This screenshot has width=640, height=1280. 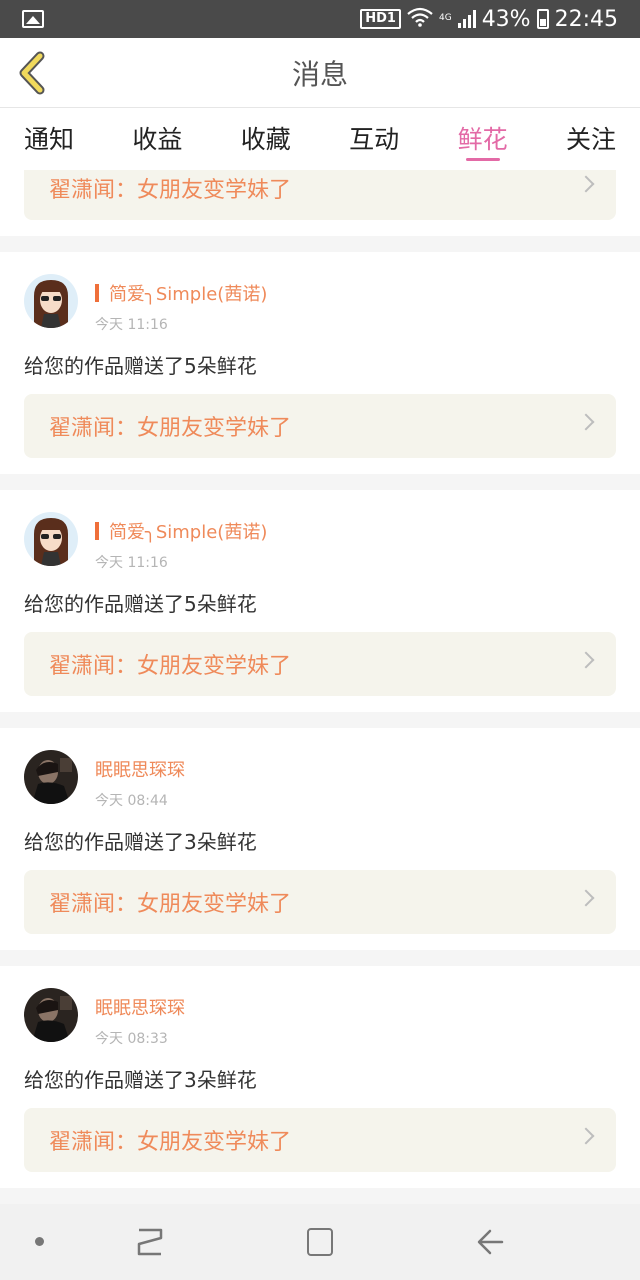 I want to click on clock: 22:45, so click(x=586, y=19).